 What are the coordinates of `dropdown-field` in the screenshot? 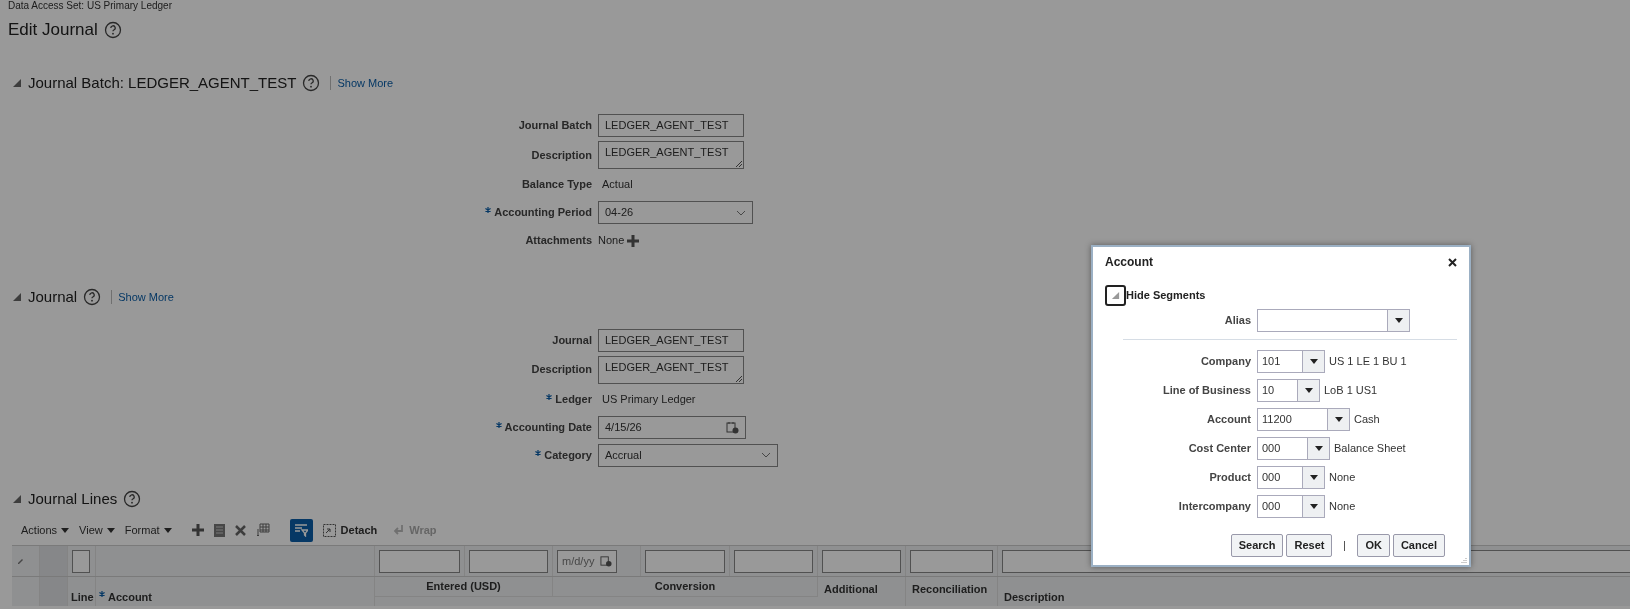 It's located at (1333, 320).